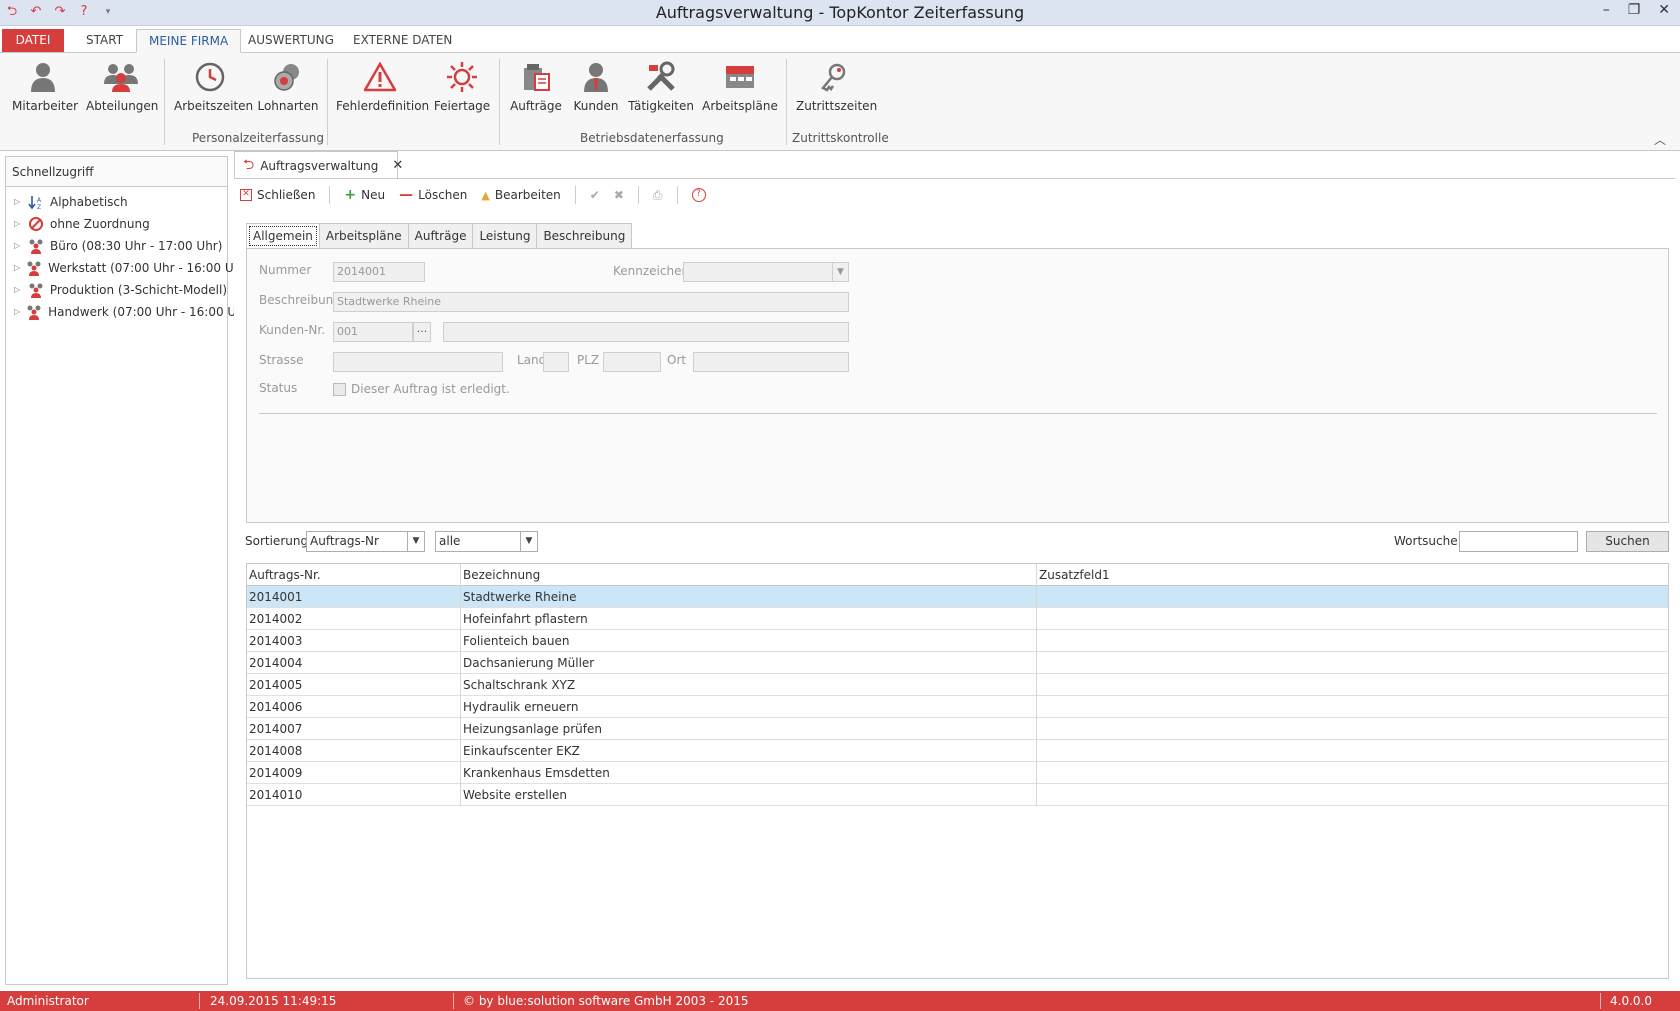 This screenshot has height=1011, width=1680. I want to click on ribbon-button-kunden: Kunden, so click(596, 86).